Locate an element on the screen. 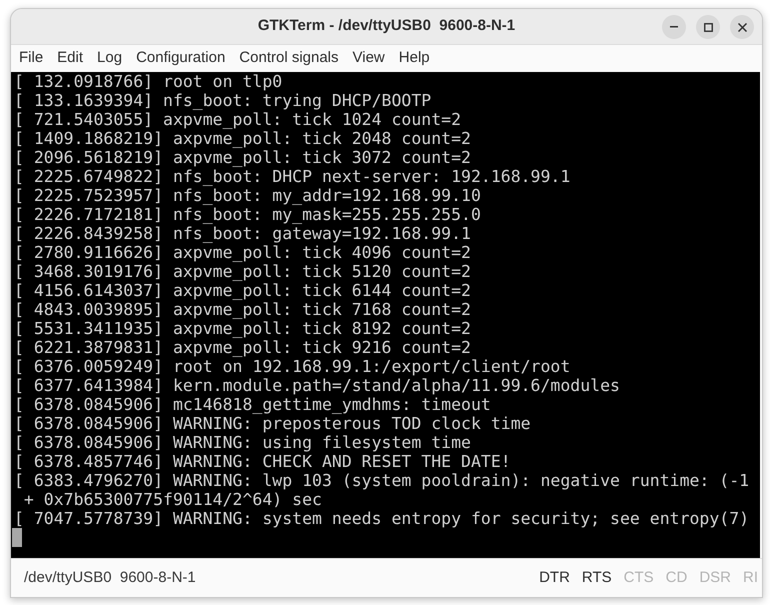  minimize-button is located at coordinates (674, 27).